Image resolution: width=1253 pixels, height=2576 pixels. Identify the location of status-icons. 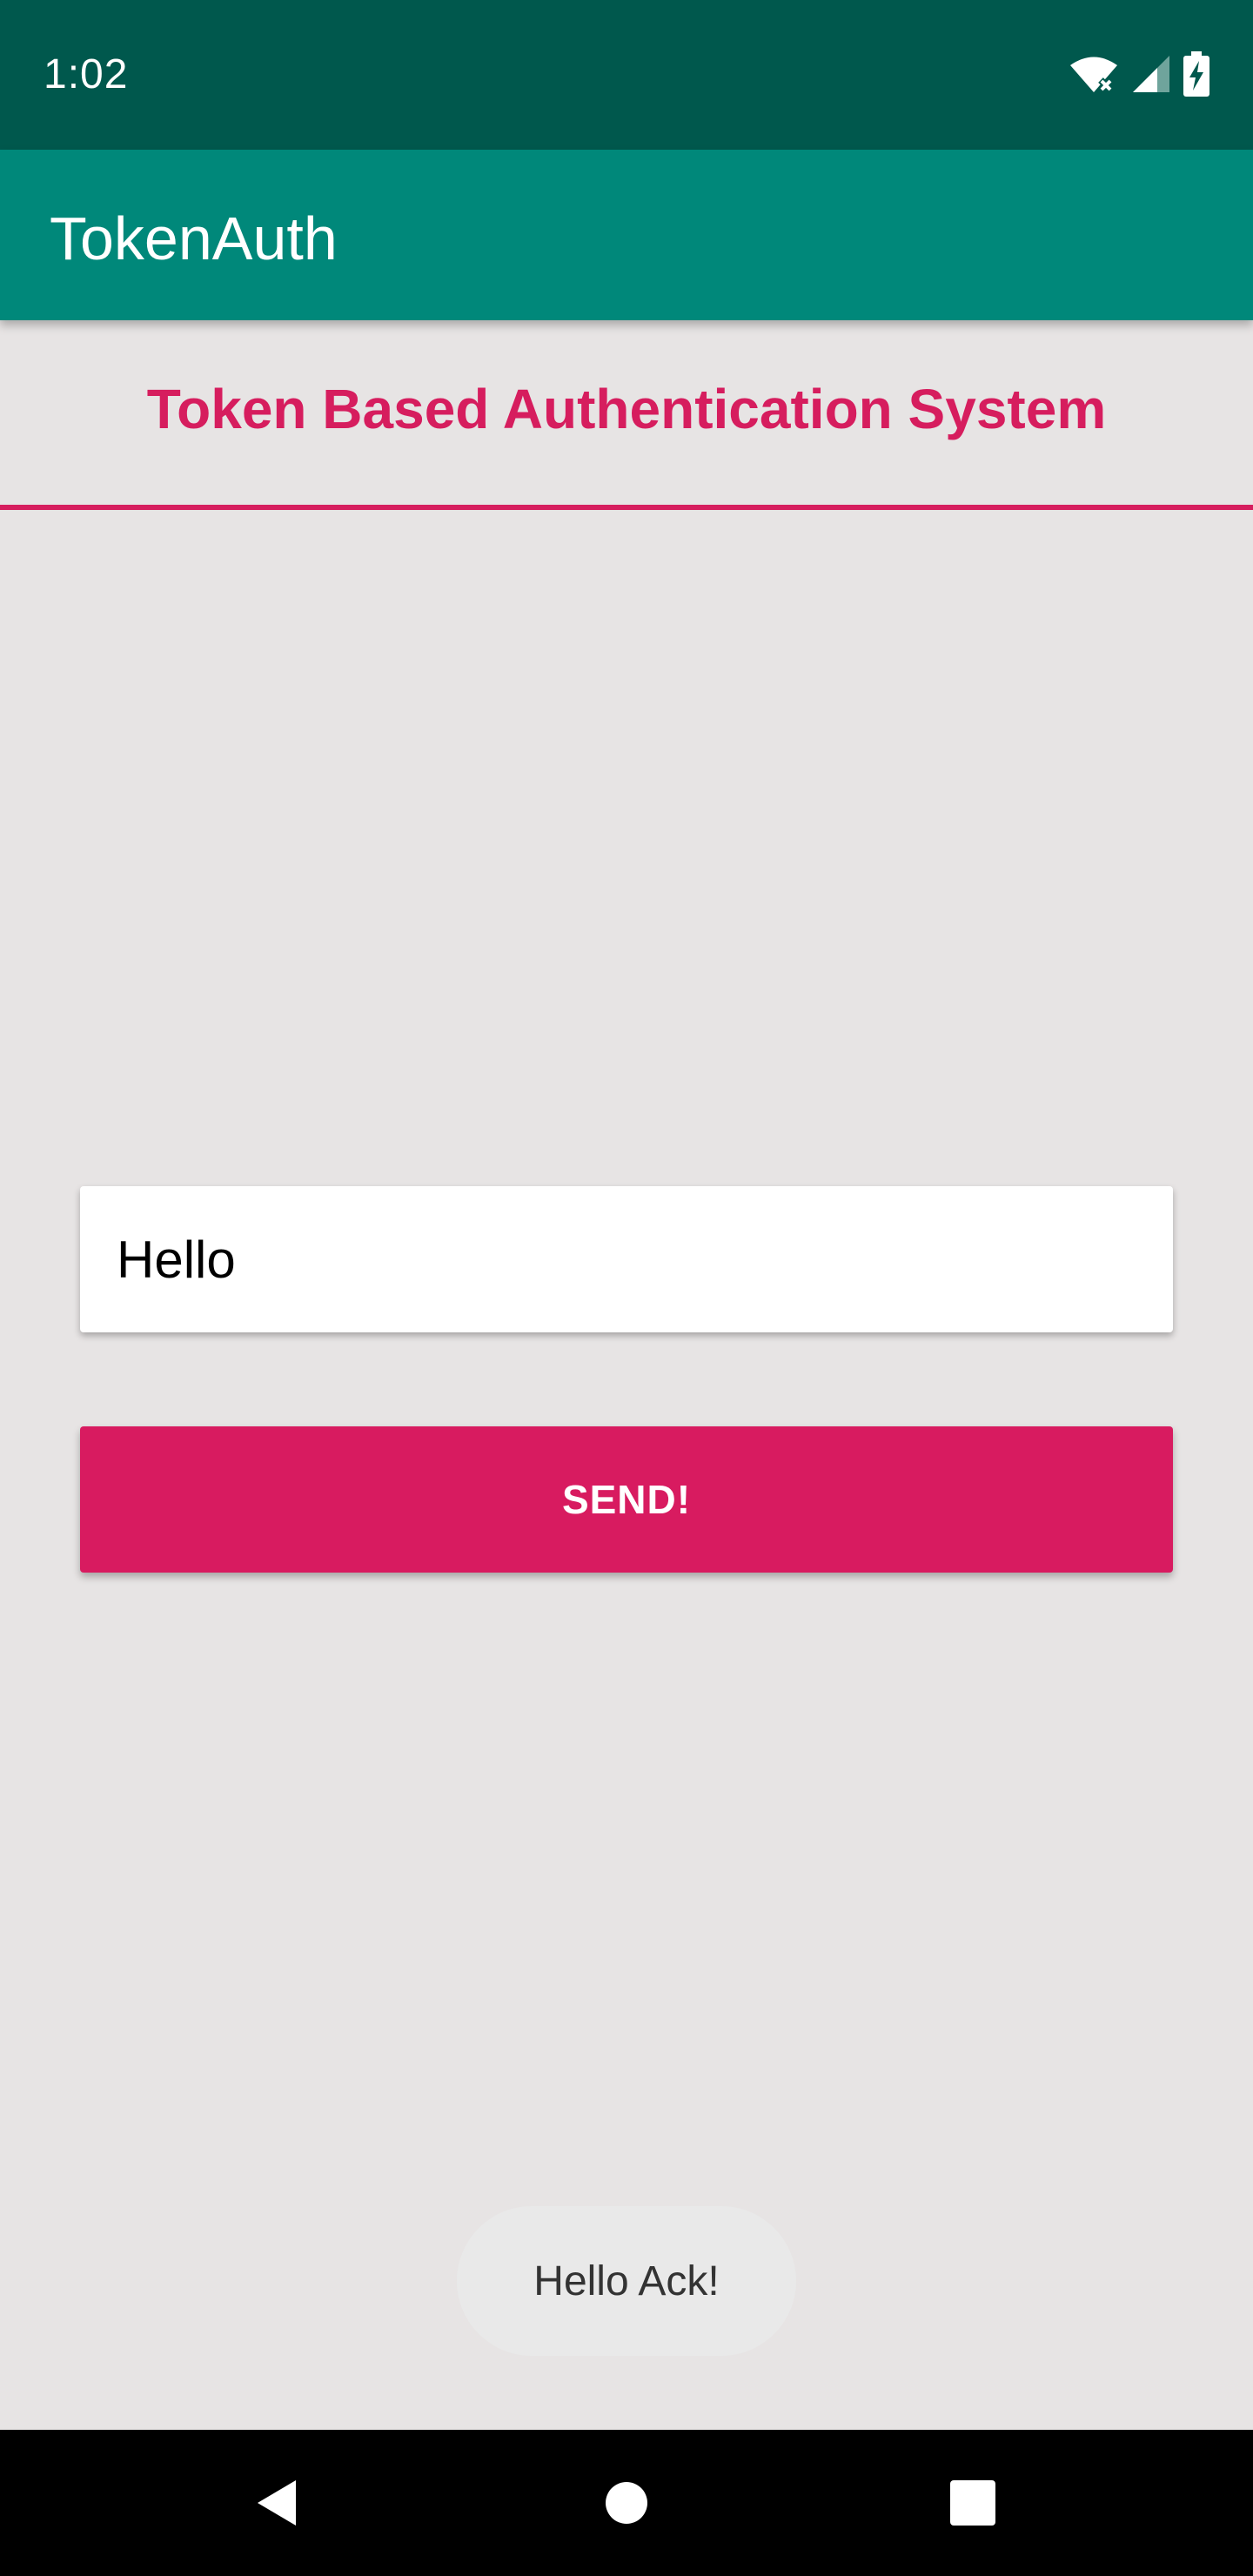
(1139, 75).